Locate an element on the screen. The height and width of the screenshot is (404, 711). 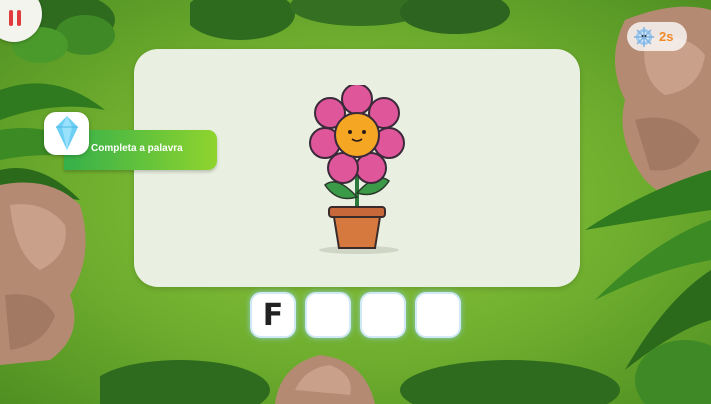
rock-bottom is located at coordinates (325, 379).